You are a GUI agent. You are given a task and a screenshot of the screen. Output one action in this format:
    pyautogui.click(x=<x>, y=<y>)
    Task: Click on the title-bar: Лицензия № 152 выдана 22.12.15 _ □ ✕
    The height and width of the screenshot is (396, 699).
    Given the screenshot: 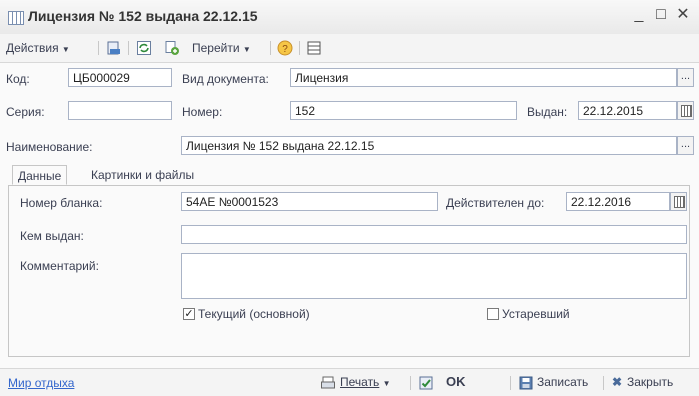 What is the action you would take?
    pyautogui.click(x=349, y=17)
    